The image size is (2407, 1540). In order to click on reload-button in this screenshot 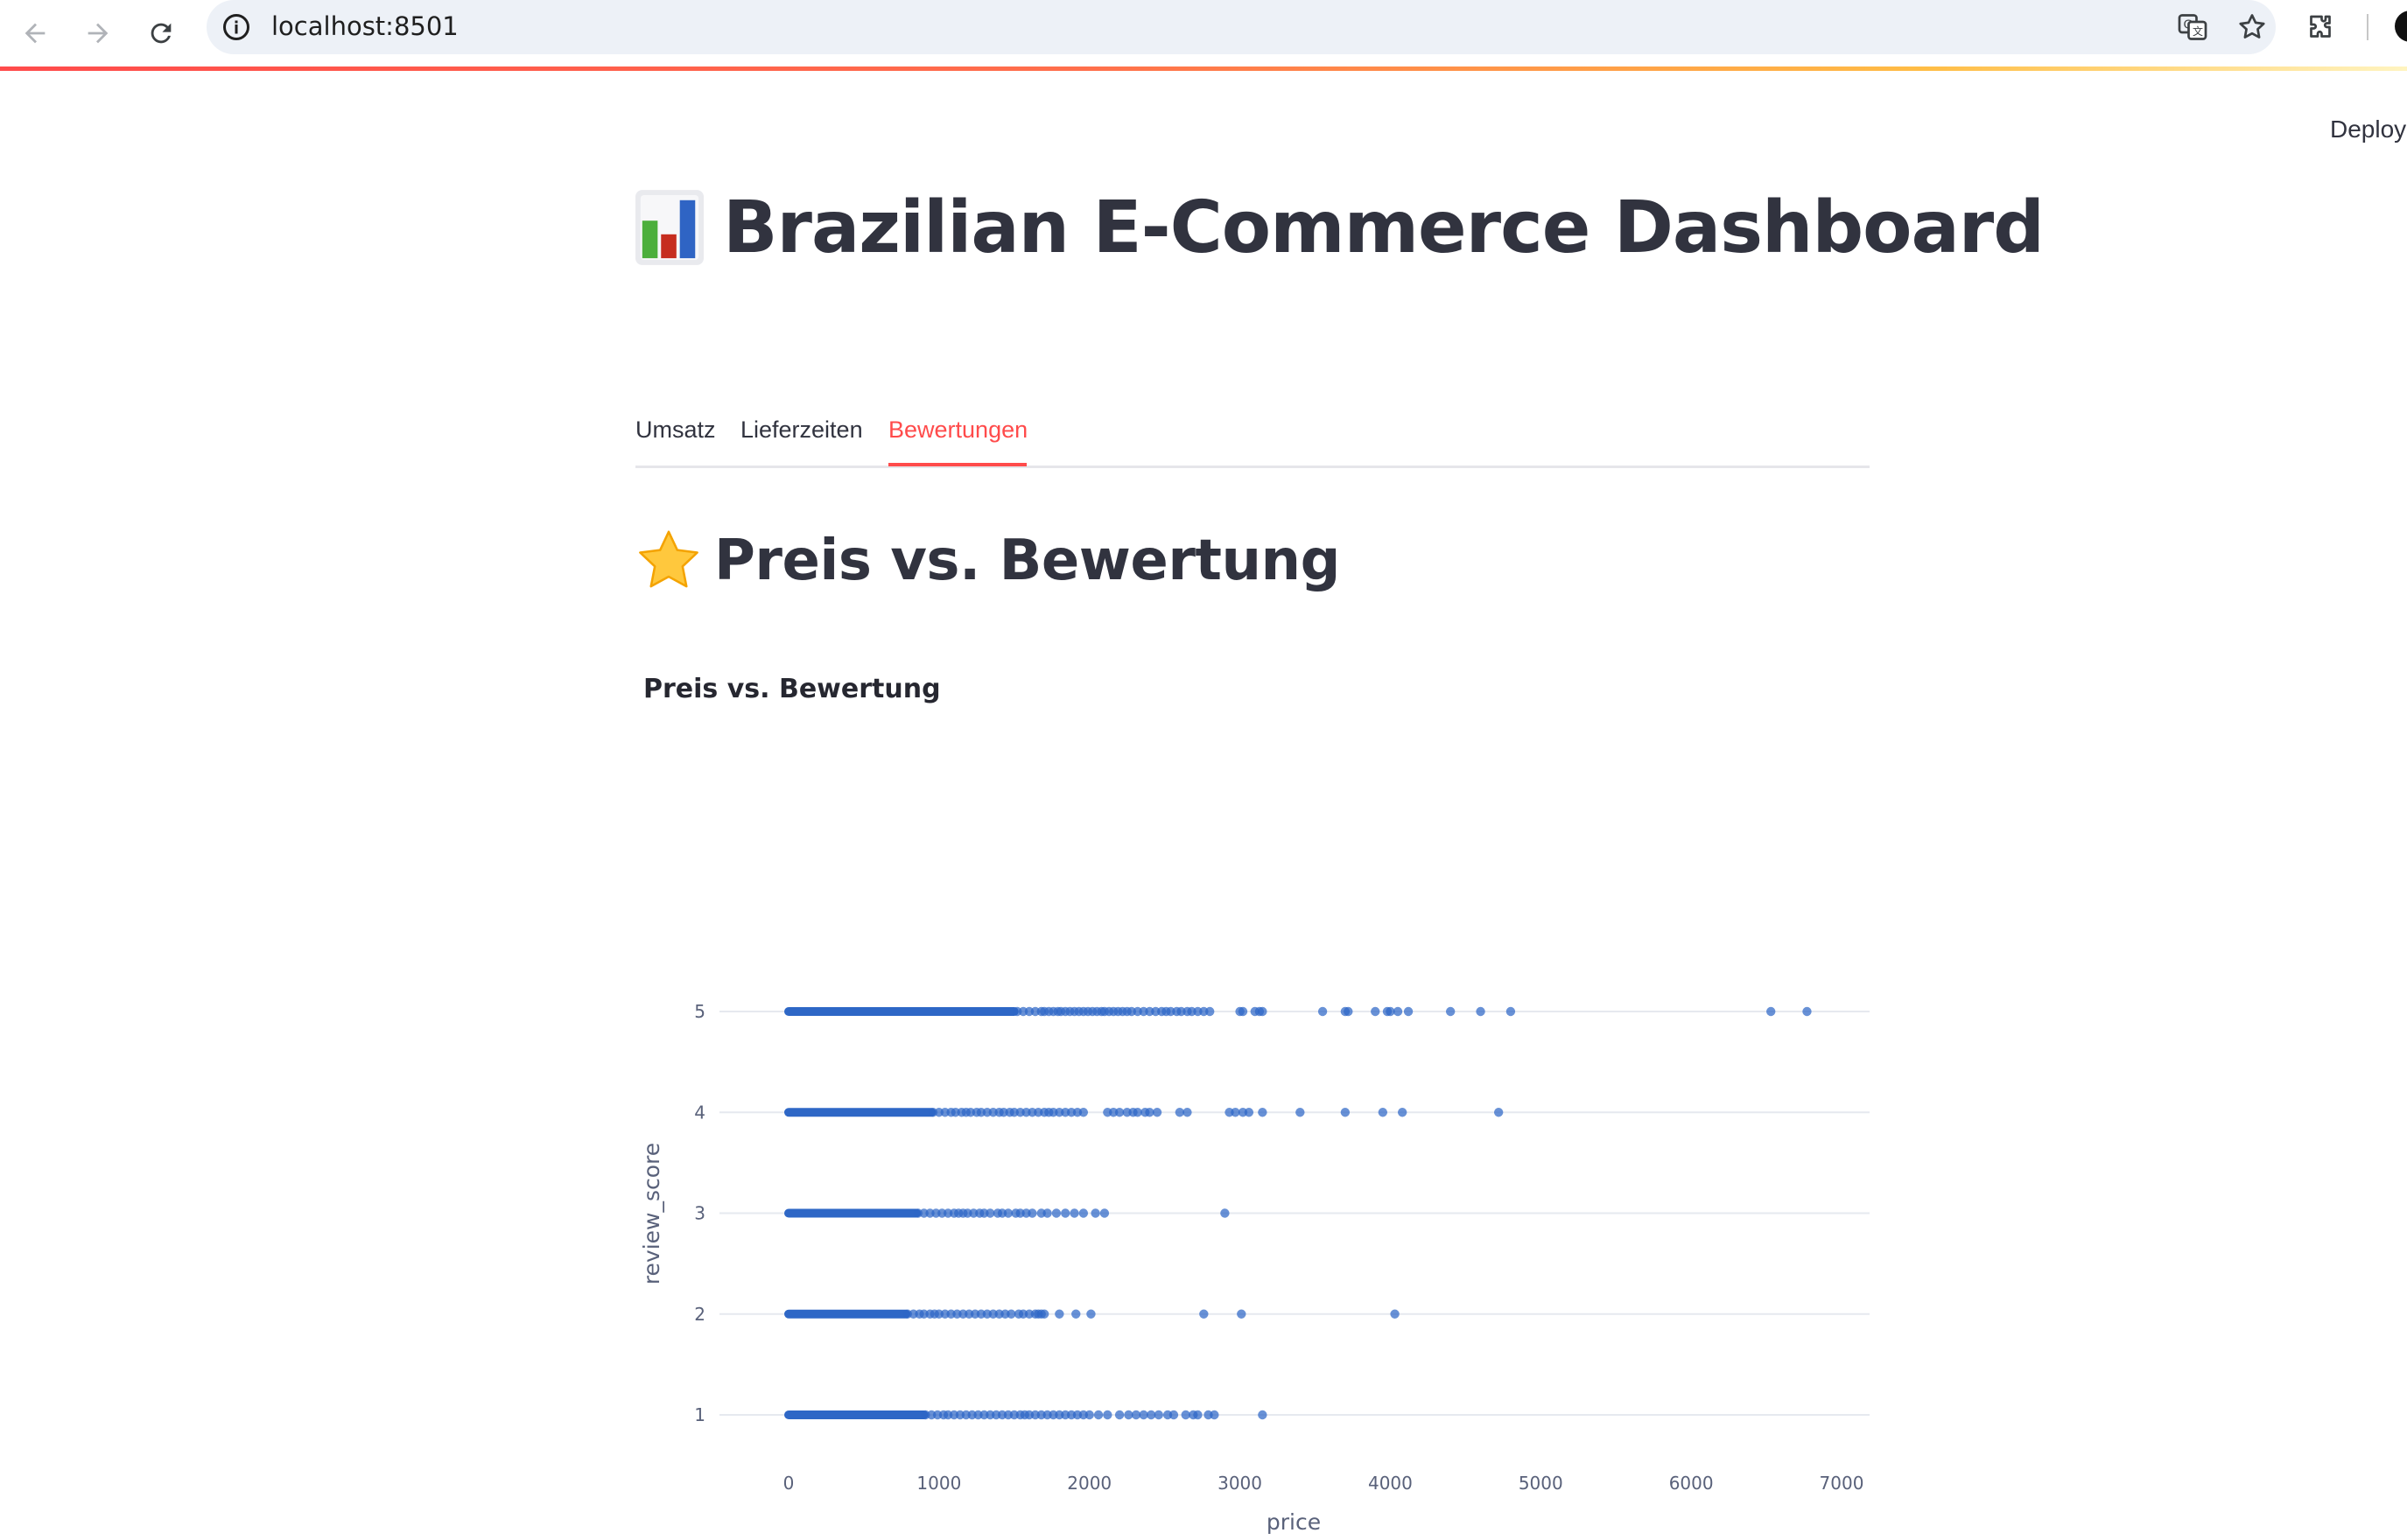, I will do `click(161, 33)`.